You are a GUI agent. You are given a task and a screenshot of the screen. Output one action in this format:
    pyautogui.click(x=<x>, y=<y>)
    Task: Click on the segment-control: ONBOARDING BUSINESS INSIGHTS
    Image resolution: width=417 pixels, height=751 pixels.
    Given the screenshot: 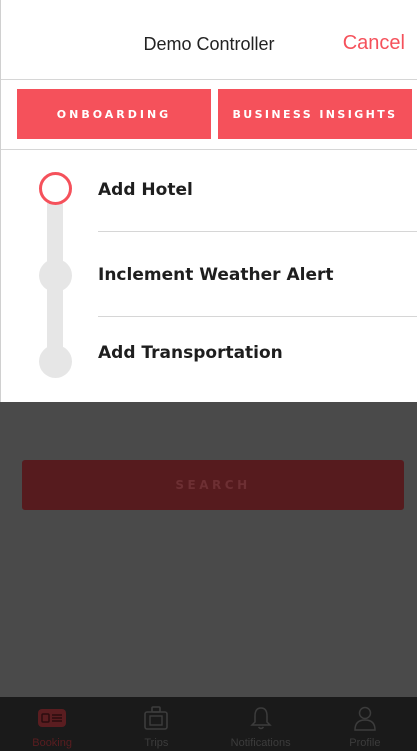 What is the action you would take?
    pyautogui.click(x=209, y=115)
    